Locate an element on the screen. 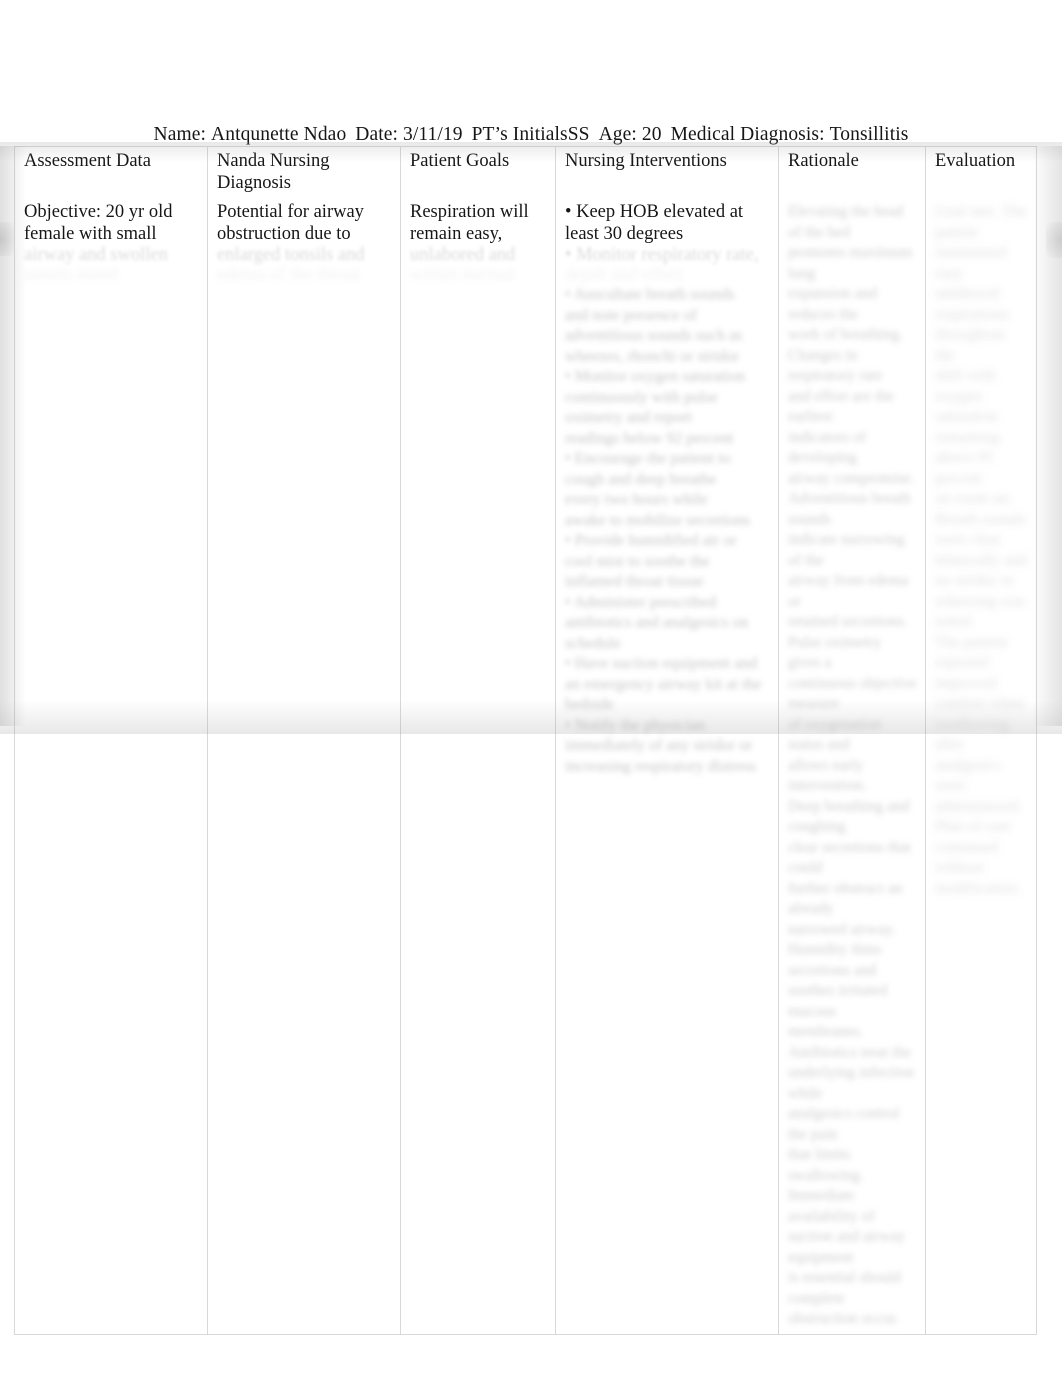 The image size is (1062, 1377). blurred-text-line: The patient reported is located at coordinates (971, 652).